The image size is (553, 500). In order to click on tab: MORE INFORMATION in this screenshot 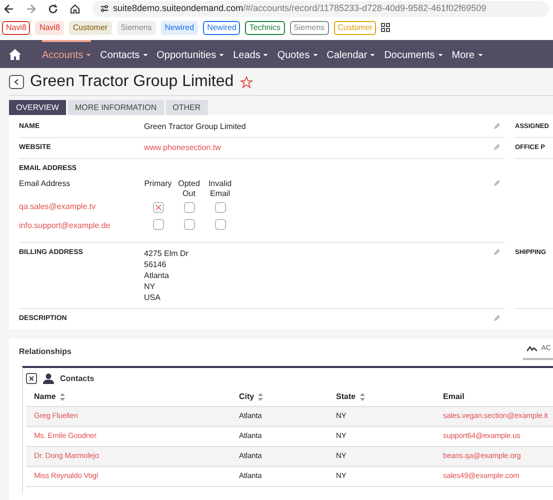, I will do `click(116, 107)`.